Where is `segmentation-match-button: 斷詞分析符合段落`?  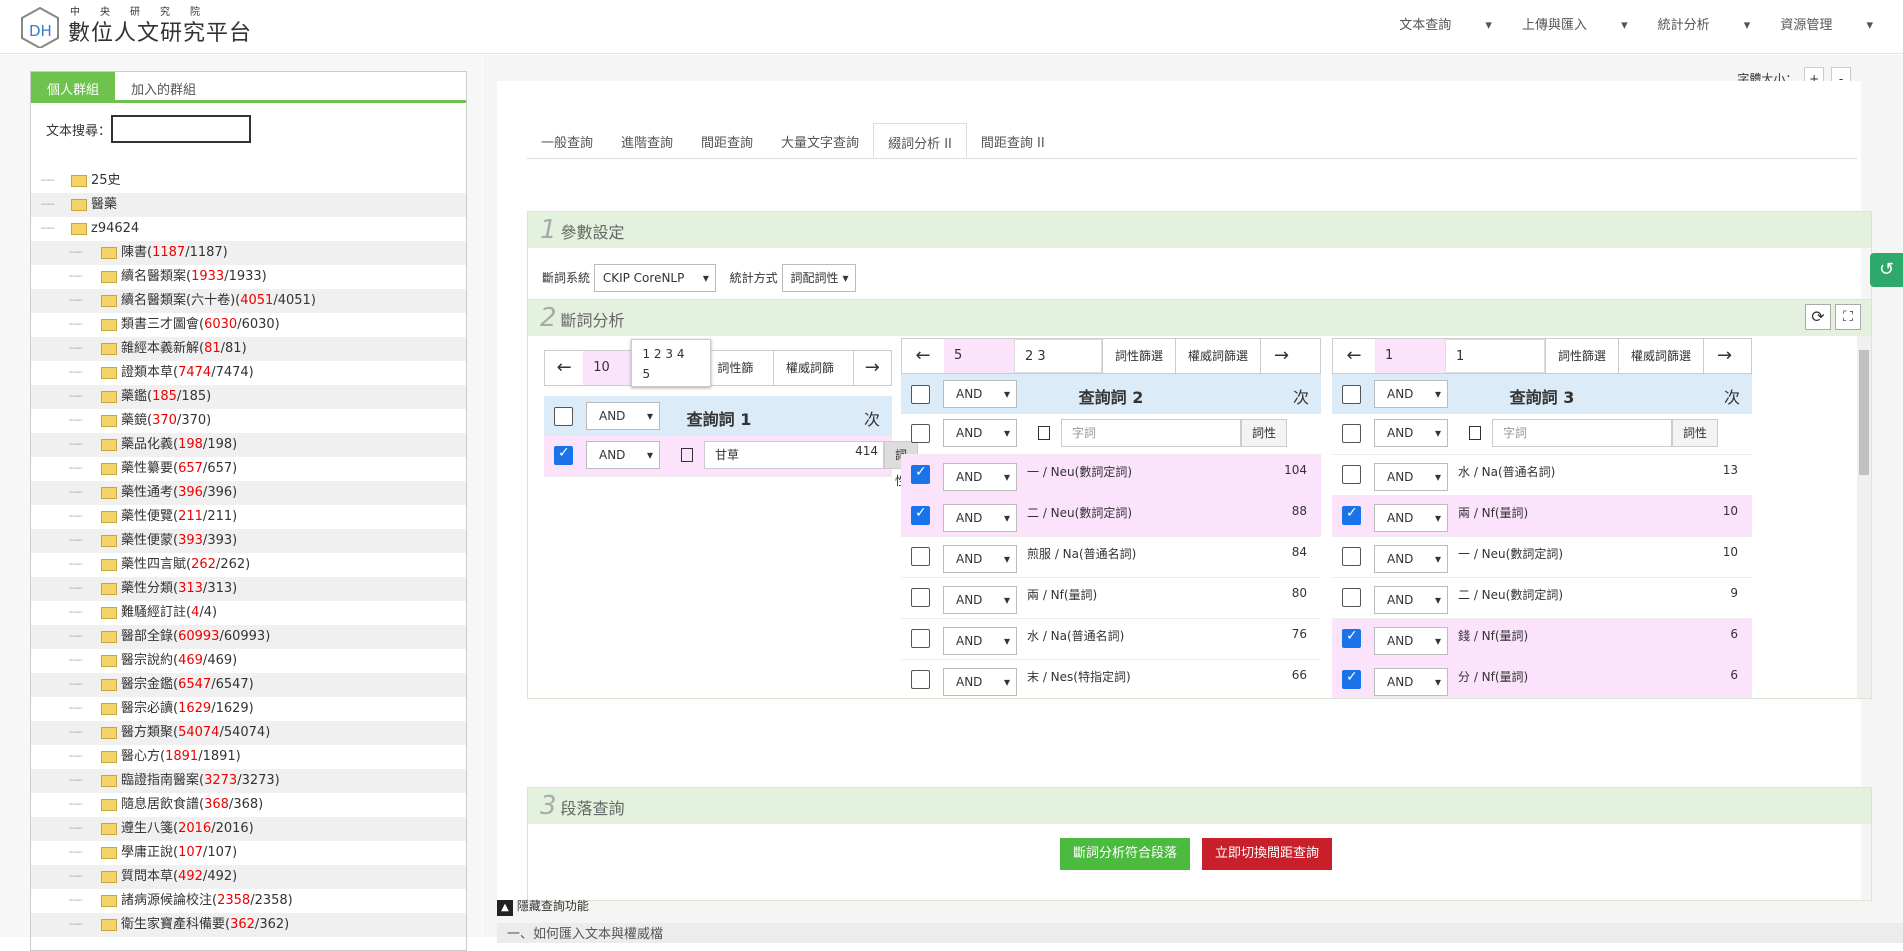
segmentation-match-button: 斷詞分析符合段落 is located at coordinates (1125, 854).